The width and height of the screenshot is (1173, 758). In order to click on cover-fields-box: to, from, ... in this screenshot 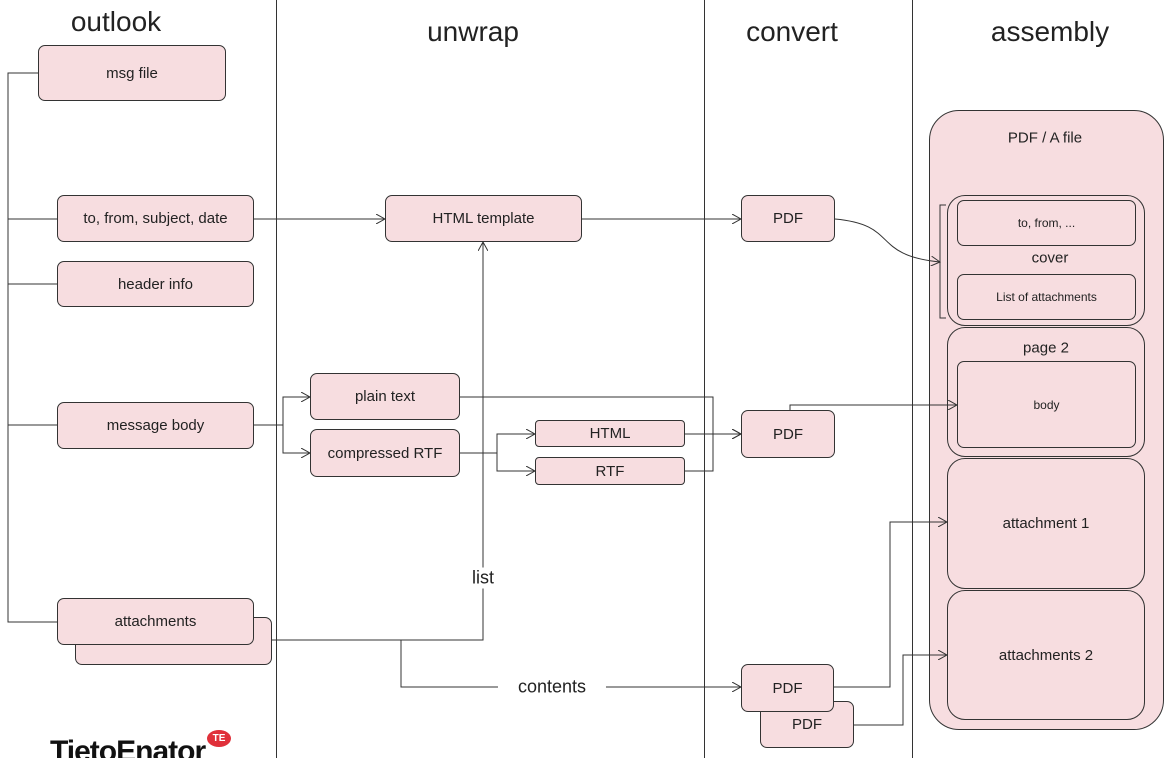, I will do `click(1046, 223)`.